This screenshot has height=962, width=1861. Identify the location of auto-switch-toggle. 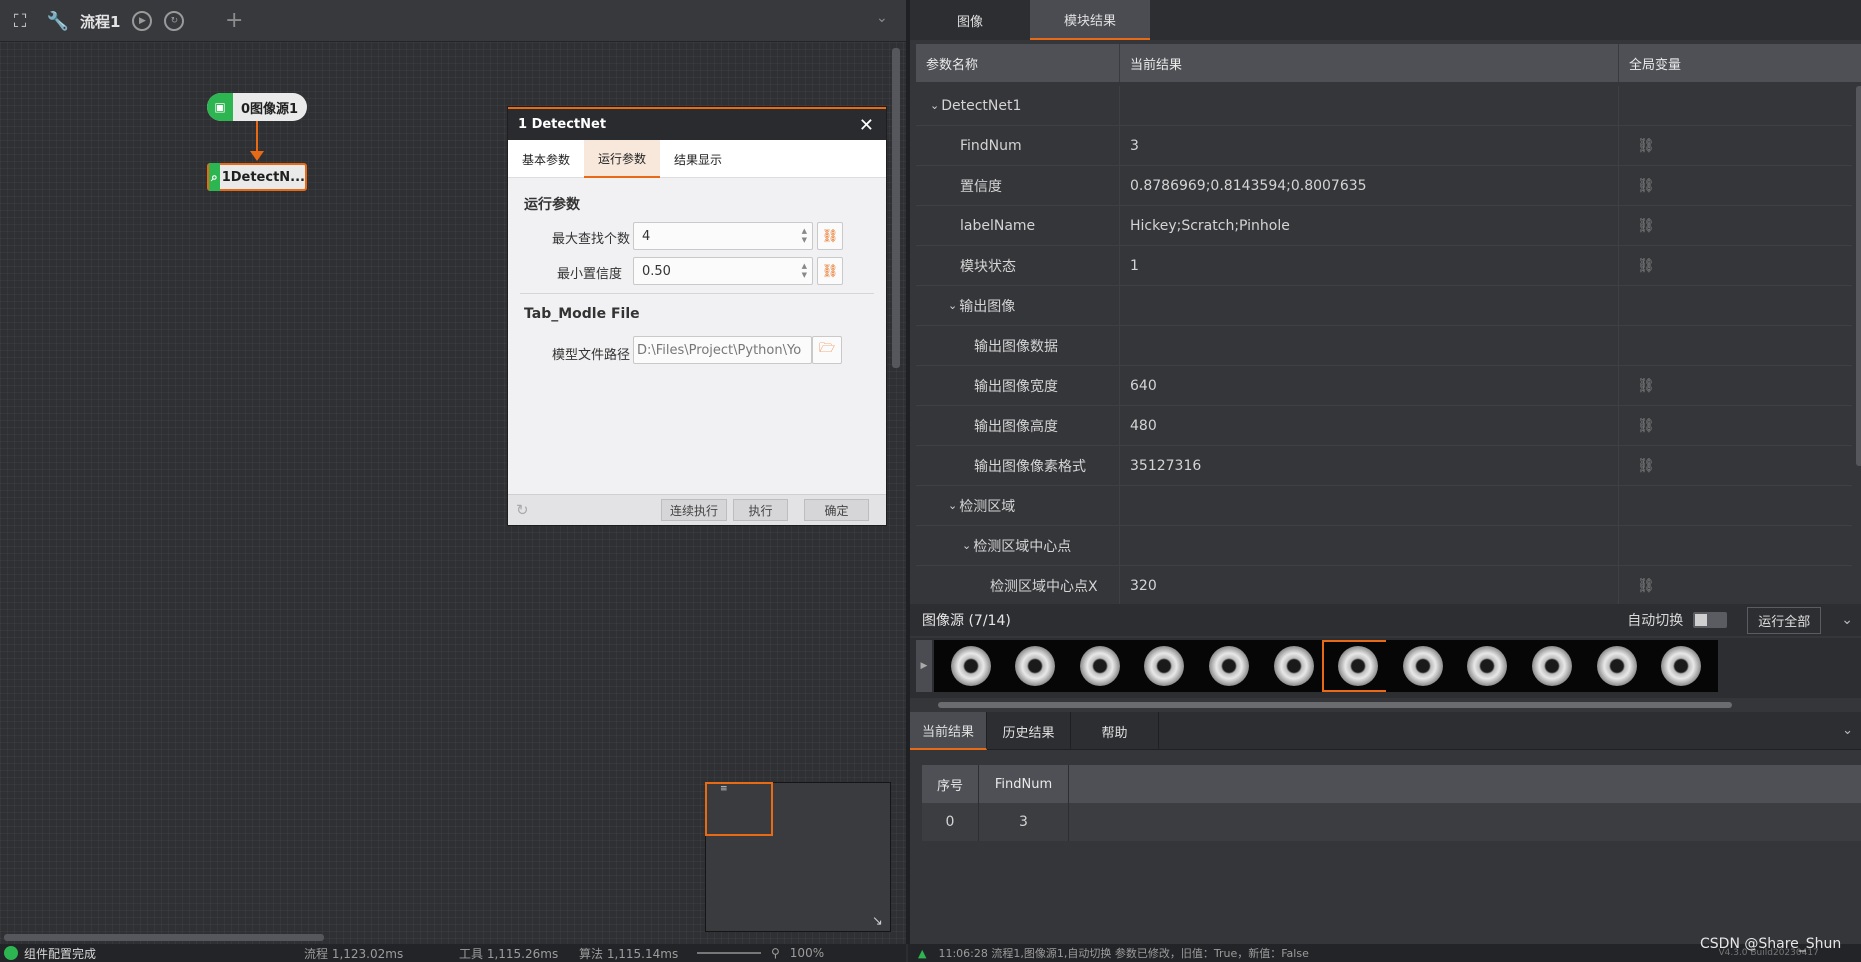
(1710, 620).